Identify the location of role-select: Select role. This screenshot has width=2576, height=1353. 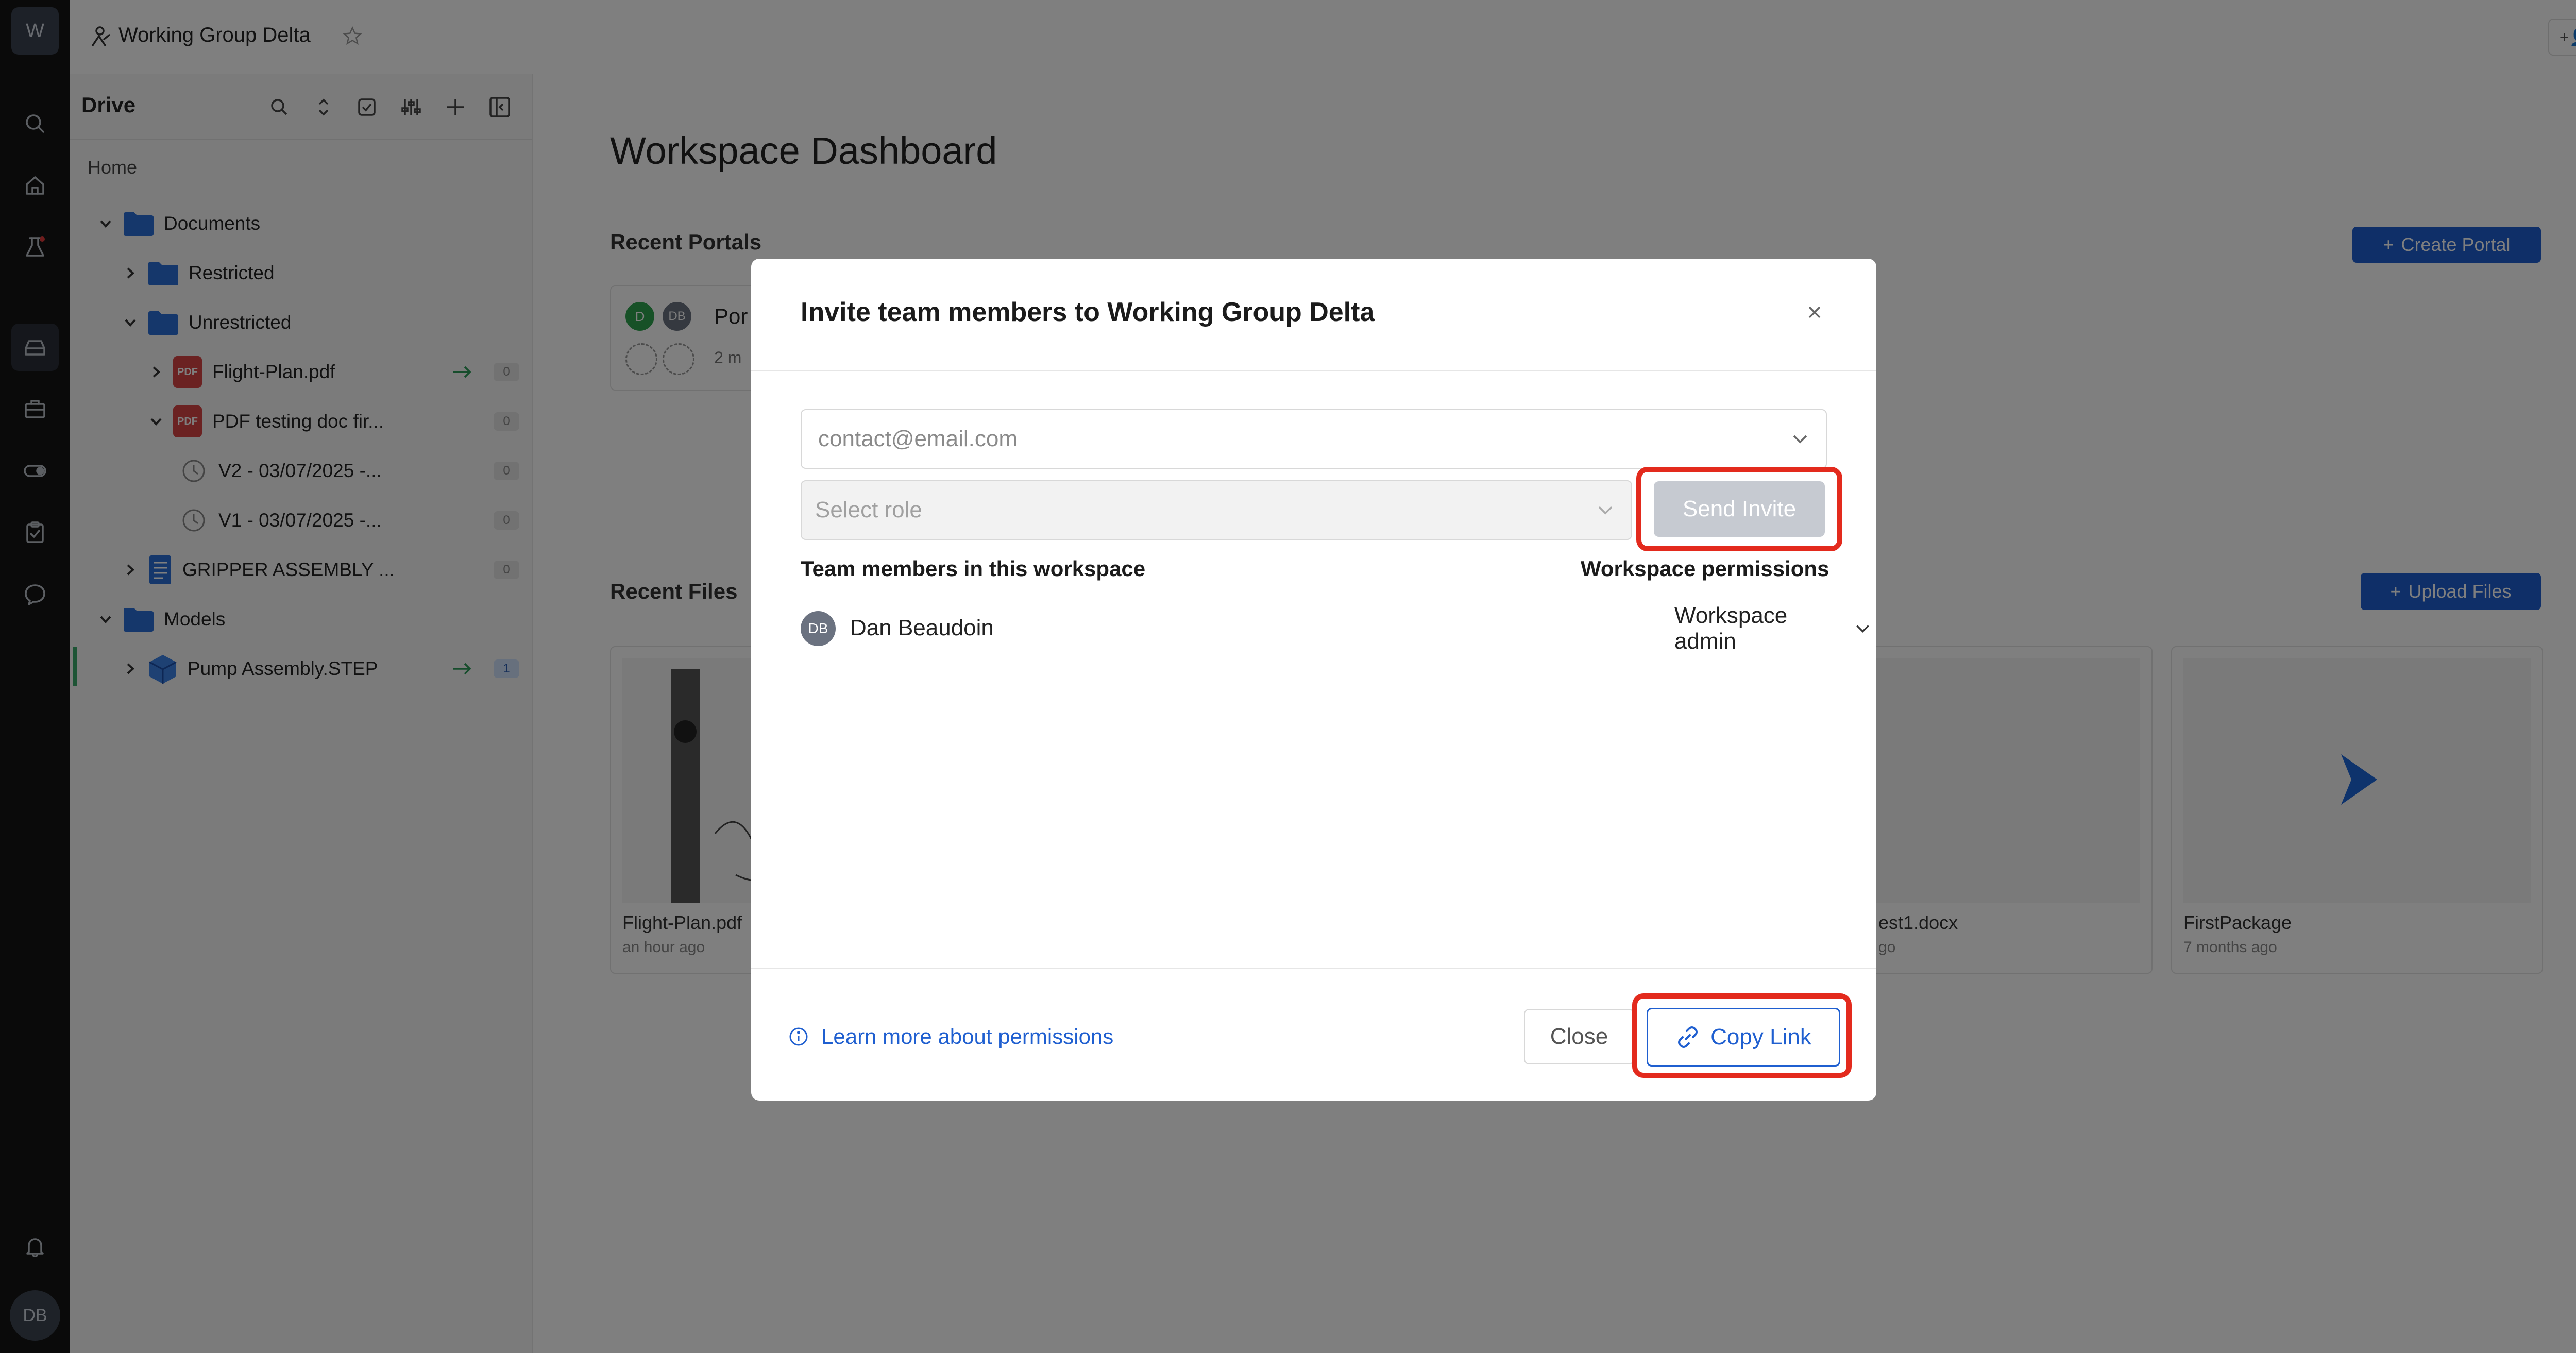
(1216, 510).